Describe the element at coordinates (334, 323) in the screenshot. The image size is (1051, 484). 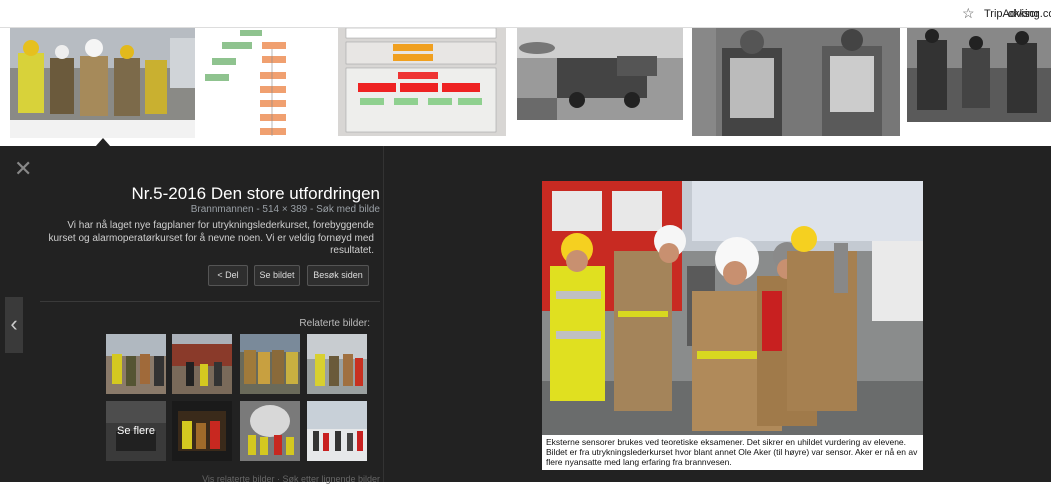
I see `related-images-label: Relaterte bilder:` at that location.